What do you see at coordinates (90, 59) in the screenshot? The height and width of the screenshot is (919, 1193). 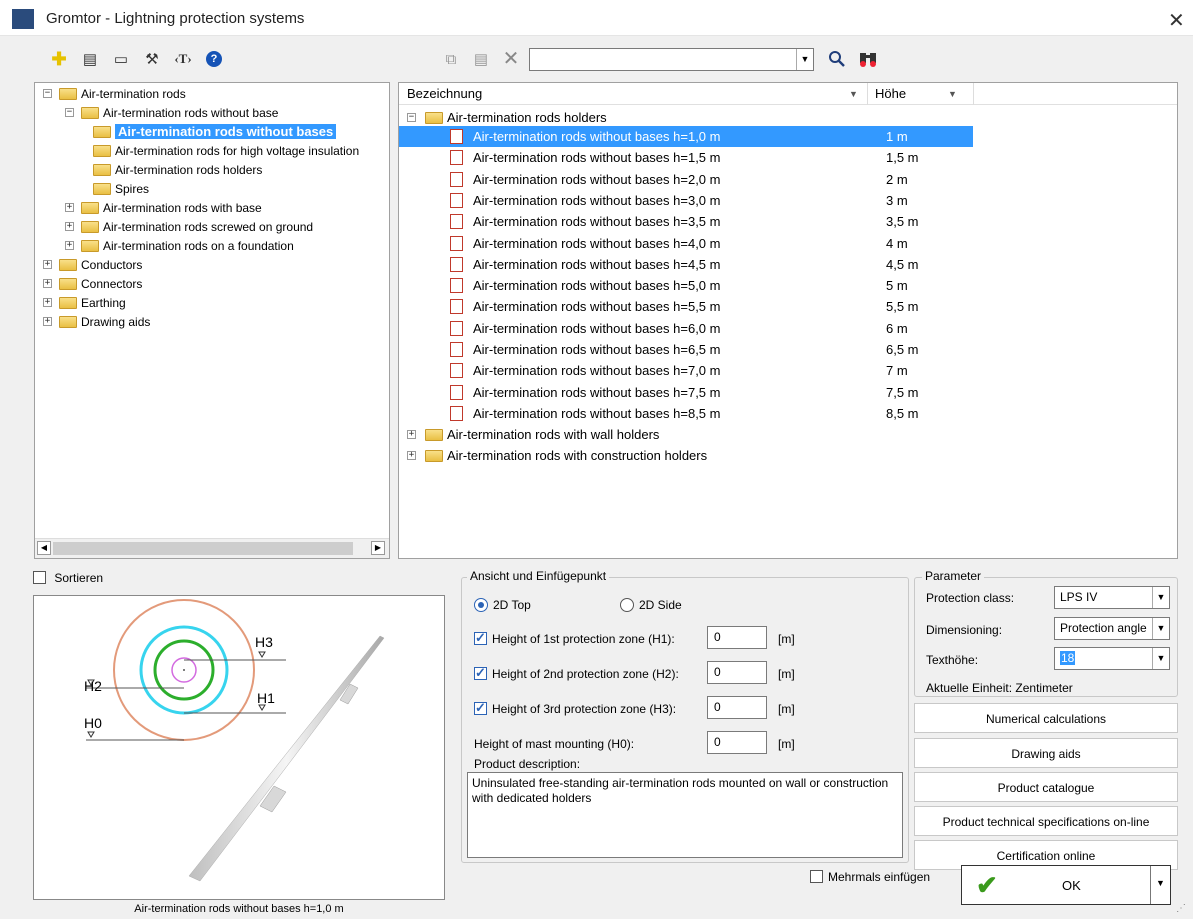 I see `properties-icon: ▤` at bounding box center [90, 59].